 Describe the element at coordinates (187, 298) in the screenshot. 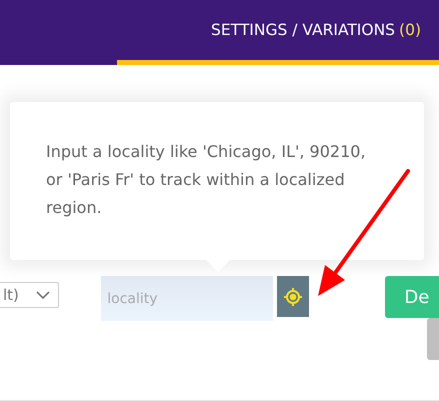

I see `locality-field: locality` at that location.